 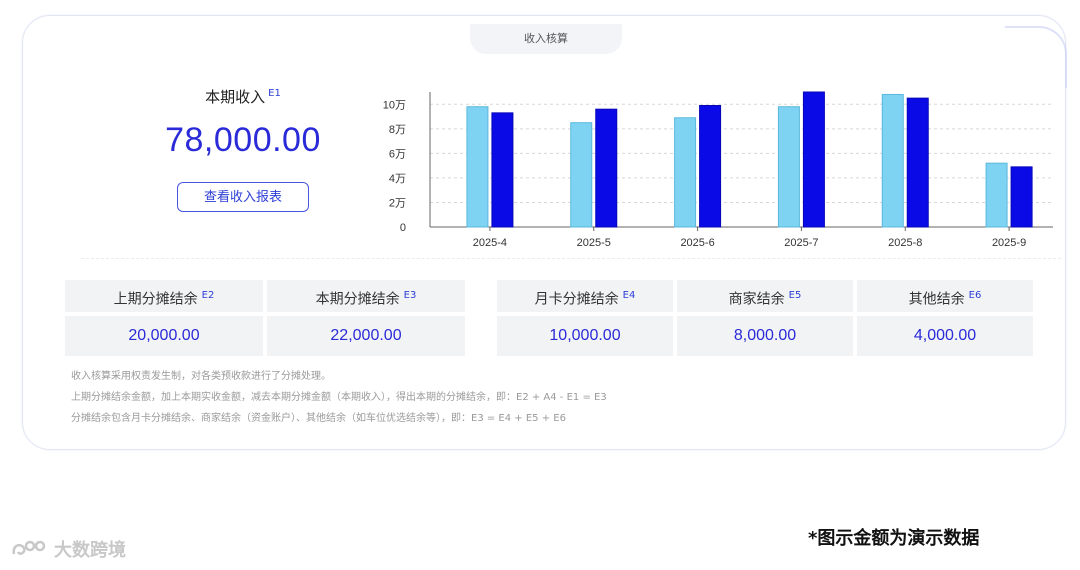 I want to click on allocation-balance-group: 上期分摊结余 E2 20,000.00 本期分摊结余 E3 22,000.00, so click(x=265, y=318).